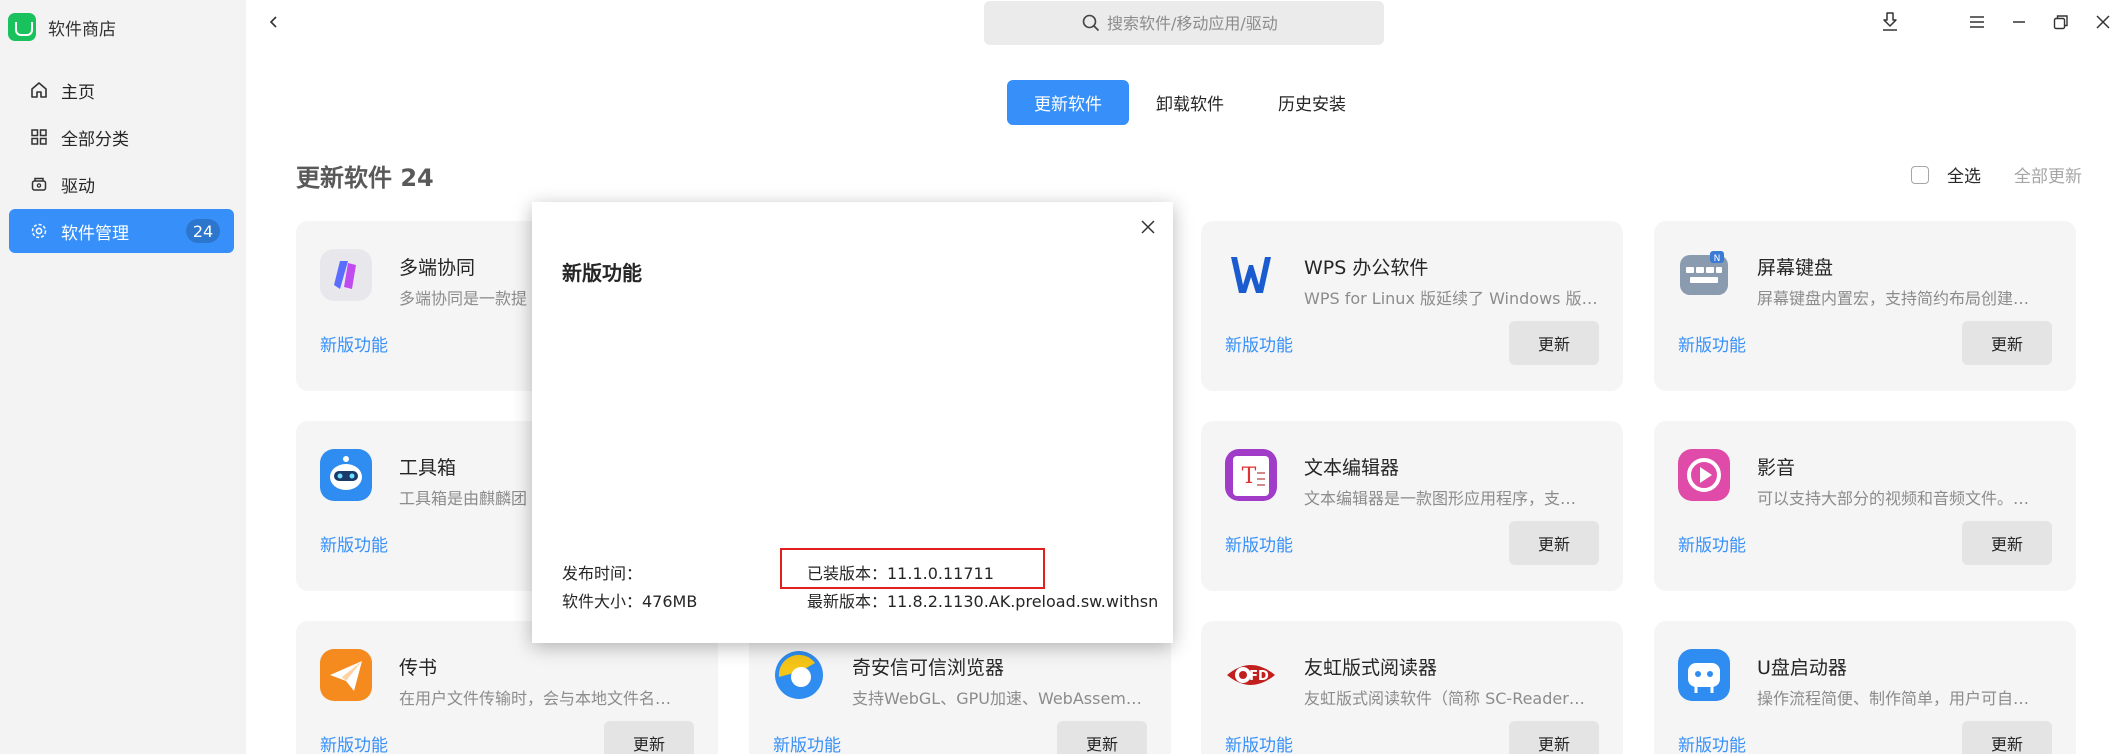 This screenshot has height=754, width=2124. I want to click on app-card-usb-boot: U盘启动器 操作流程简便、制作简单，用户可自… 新版功能 更新, so click(1865, 687).